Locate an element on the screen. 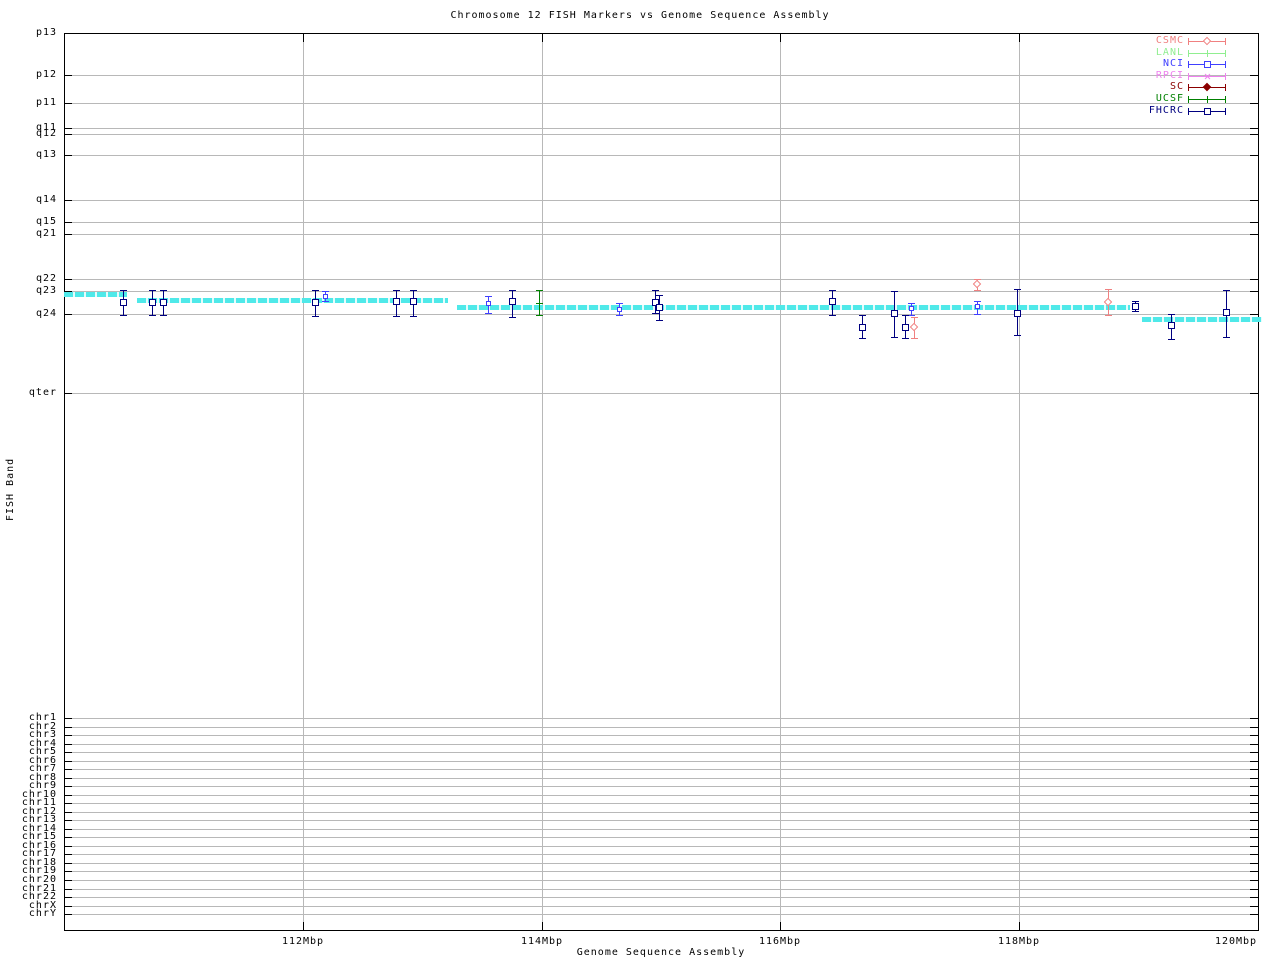 The image size is (1280, 960). y-tick-label: qter is located at coordinates (42, 392).